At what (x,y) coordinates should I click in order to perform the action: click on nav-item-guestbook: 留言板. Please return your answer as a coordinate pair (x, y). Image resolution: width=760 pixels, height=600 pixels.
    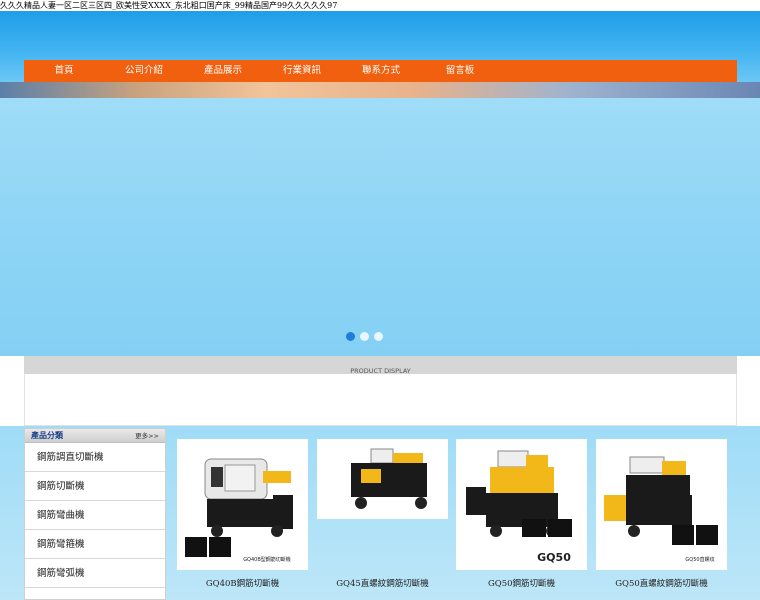
    Looking at the image, I should click on (460, 71).